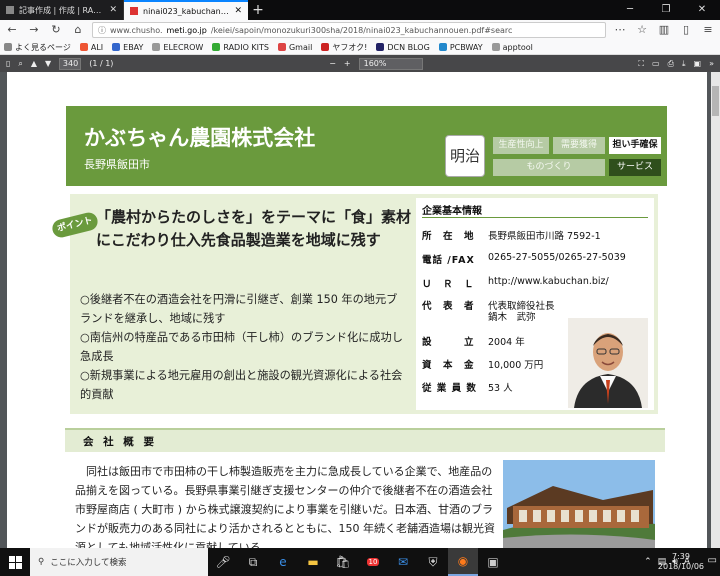 The height and width of the screenshot is (576, 720). Describe the element at coordinates (521, 145) in the screenshot. I see `category-productivity: 生産性向上` at that location.